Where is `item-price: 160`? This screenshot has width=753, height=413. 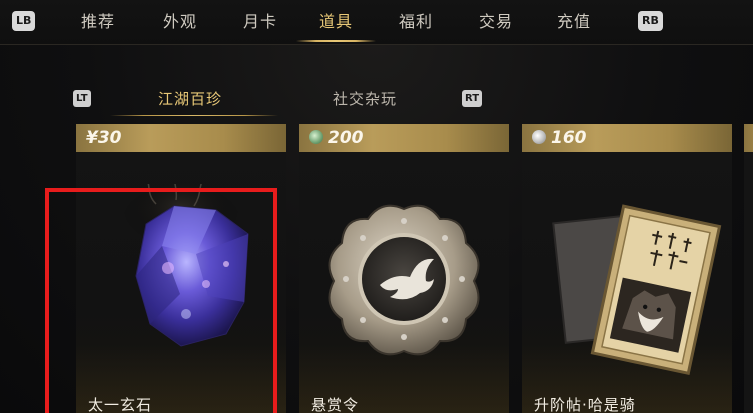 item-price: 160 is located at coordinates (559, 138).